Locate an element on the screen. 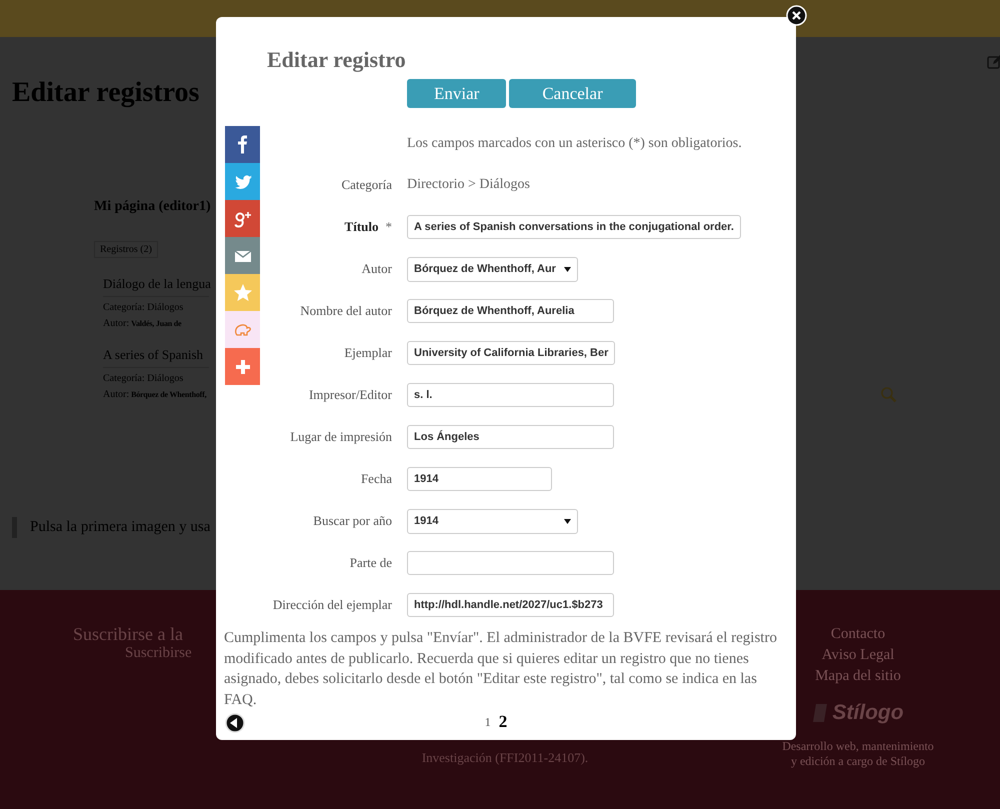 This screenshot has height=809, width=1000. field-label: Ejemplar is located at coordinates (368, 353).